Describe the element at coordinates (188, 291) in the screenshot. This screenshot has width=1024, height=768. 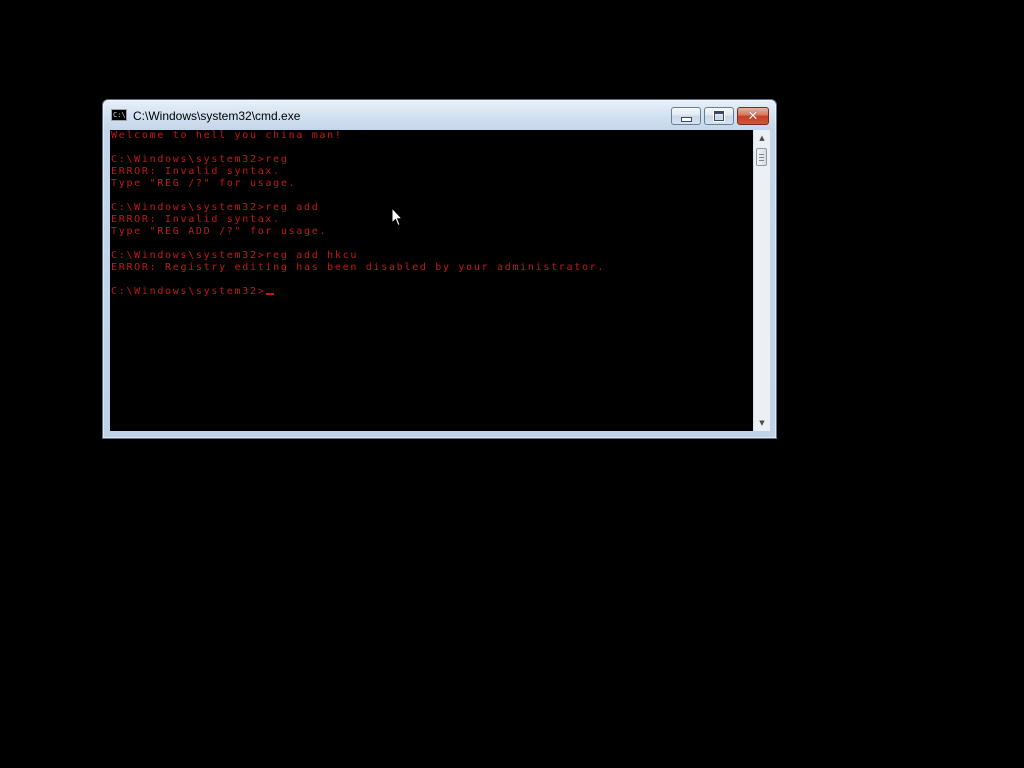
I see `prompt-text: C:\Windows\system32>` at that location.